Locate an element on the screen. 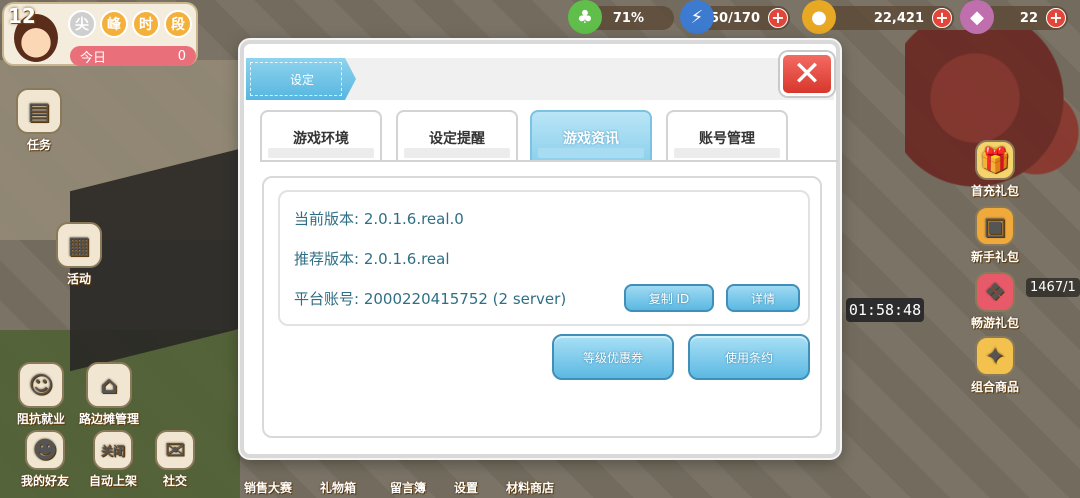  bundle-icon: ✦ is located at coordinates (995, 356).